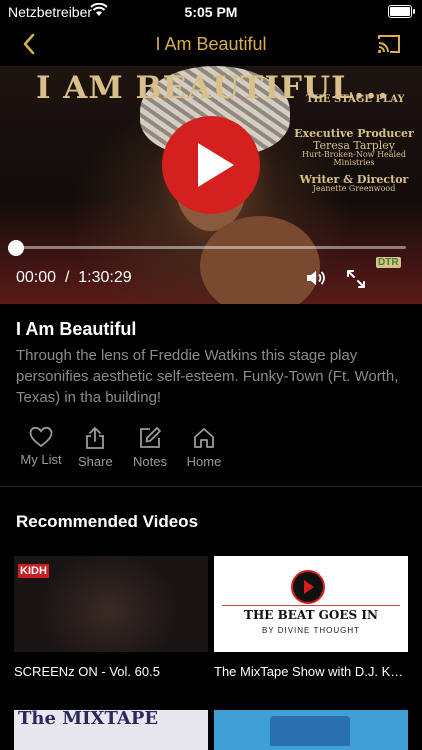  Describe the element at coordinates (74, 278) in the screenshot. I see `playback-time: 00:00 / 1:30:29` at that location.